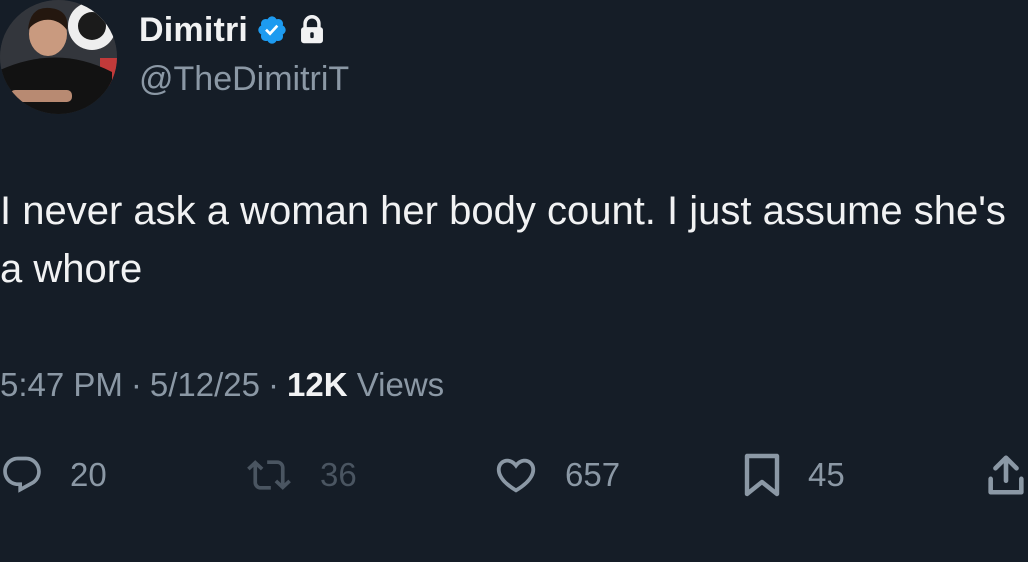  Describe the element at coordinates (793, 475) in the screenshot. I see `bookmark-button: 45` at that location.